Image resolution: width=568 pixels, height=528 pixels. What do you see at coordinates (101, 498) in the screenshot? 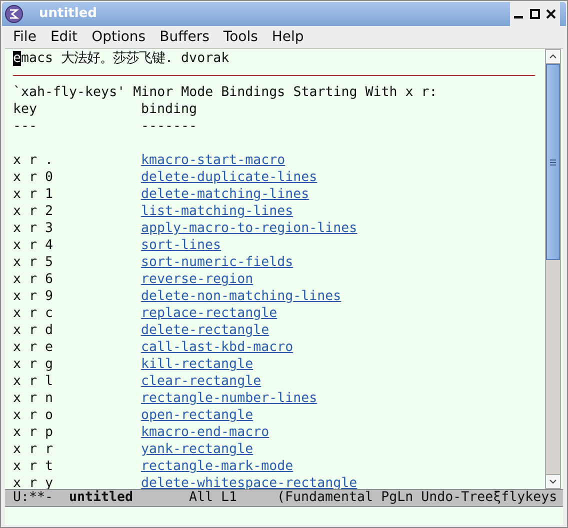
I see `buffer-name: untitled` at bounding box center [101, 498].